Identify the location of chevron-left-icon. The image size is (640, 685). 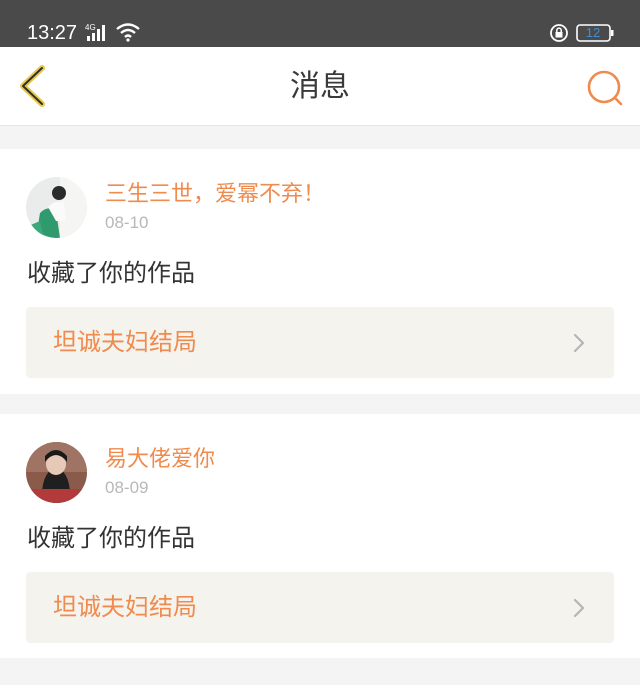
(32, 86).